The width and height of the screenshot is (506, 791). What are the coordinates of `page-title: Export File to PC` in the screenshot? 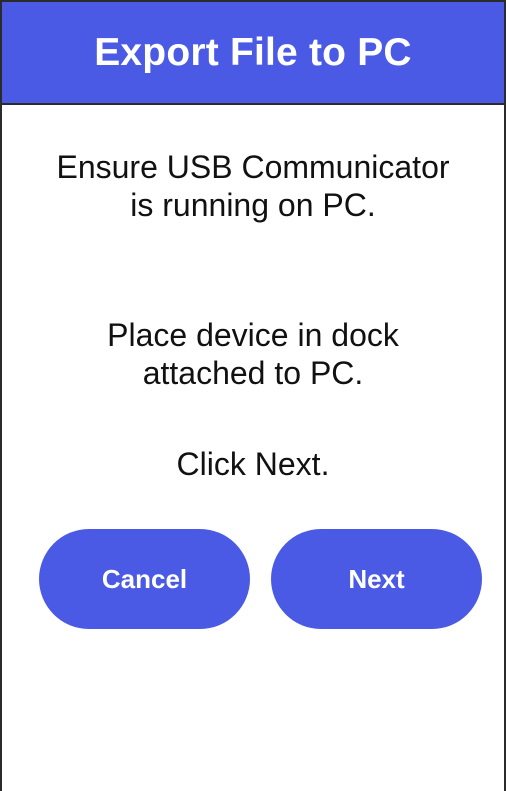 It's located at (253, 52).